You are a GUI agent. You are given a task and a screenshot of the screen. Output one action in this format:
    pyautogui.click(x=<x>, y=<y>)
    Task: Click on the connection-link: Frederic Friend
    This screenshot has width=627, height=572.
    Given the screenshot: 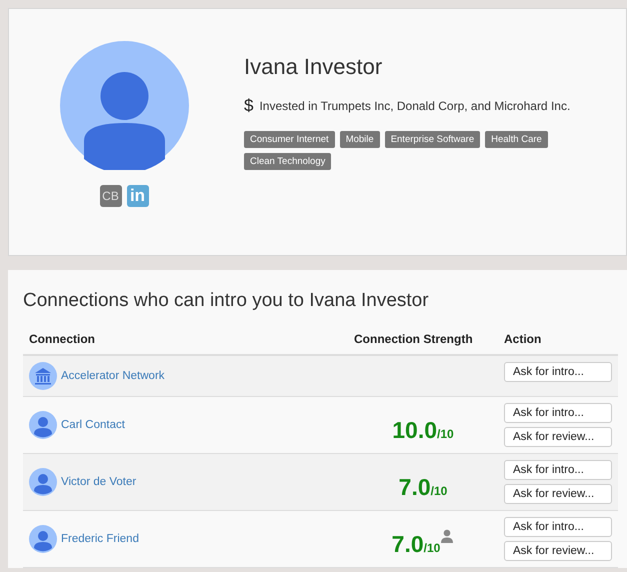 What is the action you would take?
    pyautogui.click(x=100, y=539)
    